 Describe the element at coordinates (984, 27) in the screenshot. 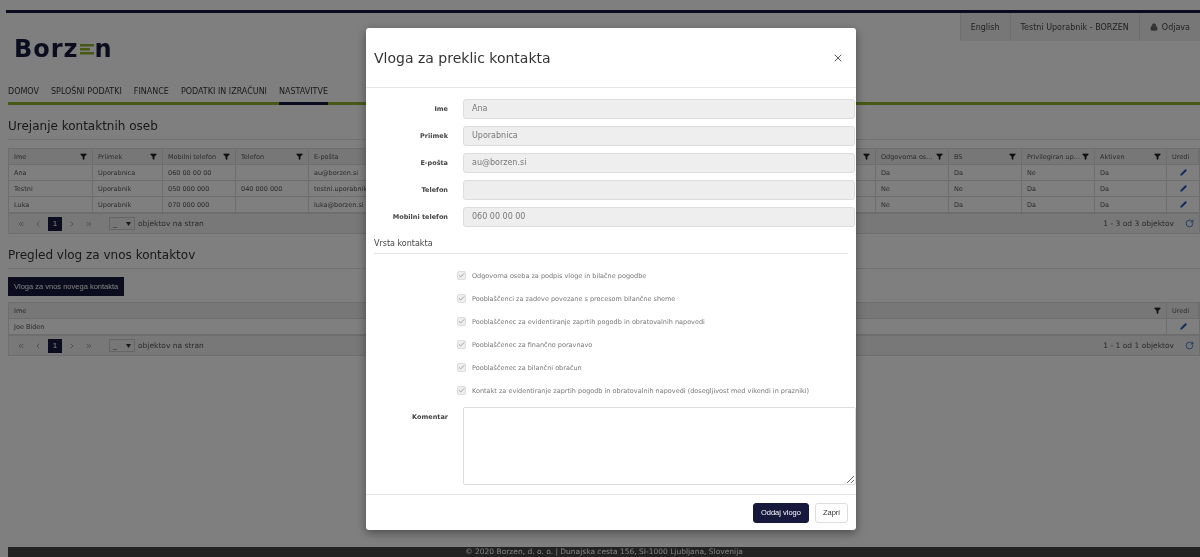

I see `header-link: English` at that location.